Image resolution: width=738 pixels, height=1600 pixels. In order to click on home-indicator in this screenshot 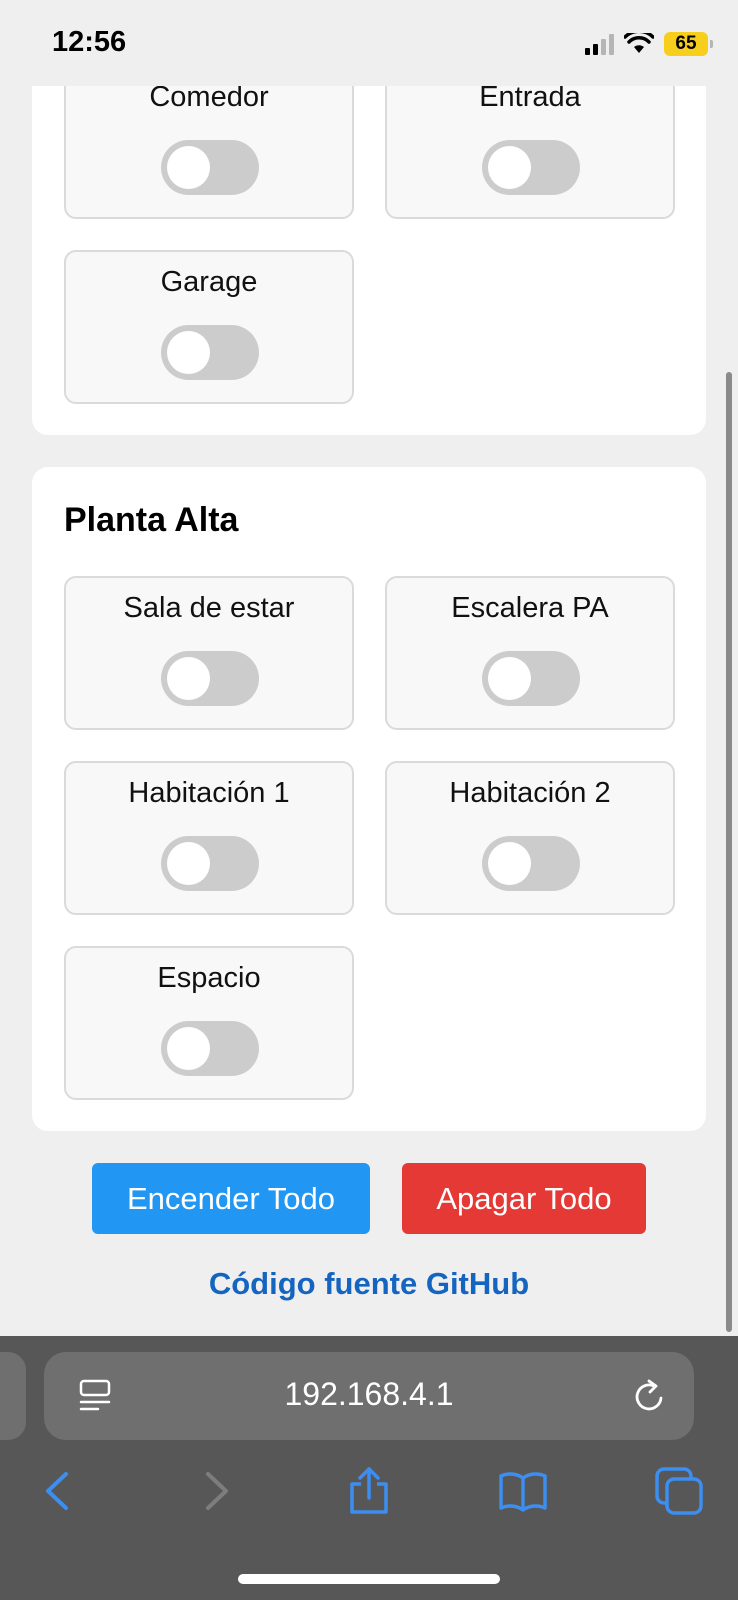, I will do `click(369, 1579)`.